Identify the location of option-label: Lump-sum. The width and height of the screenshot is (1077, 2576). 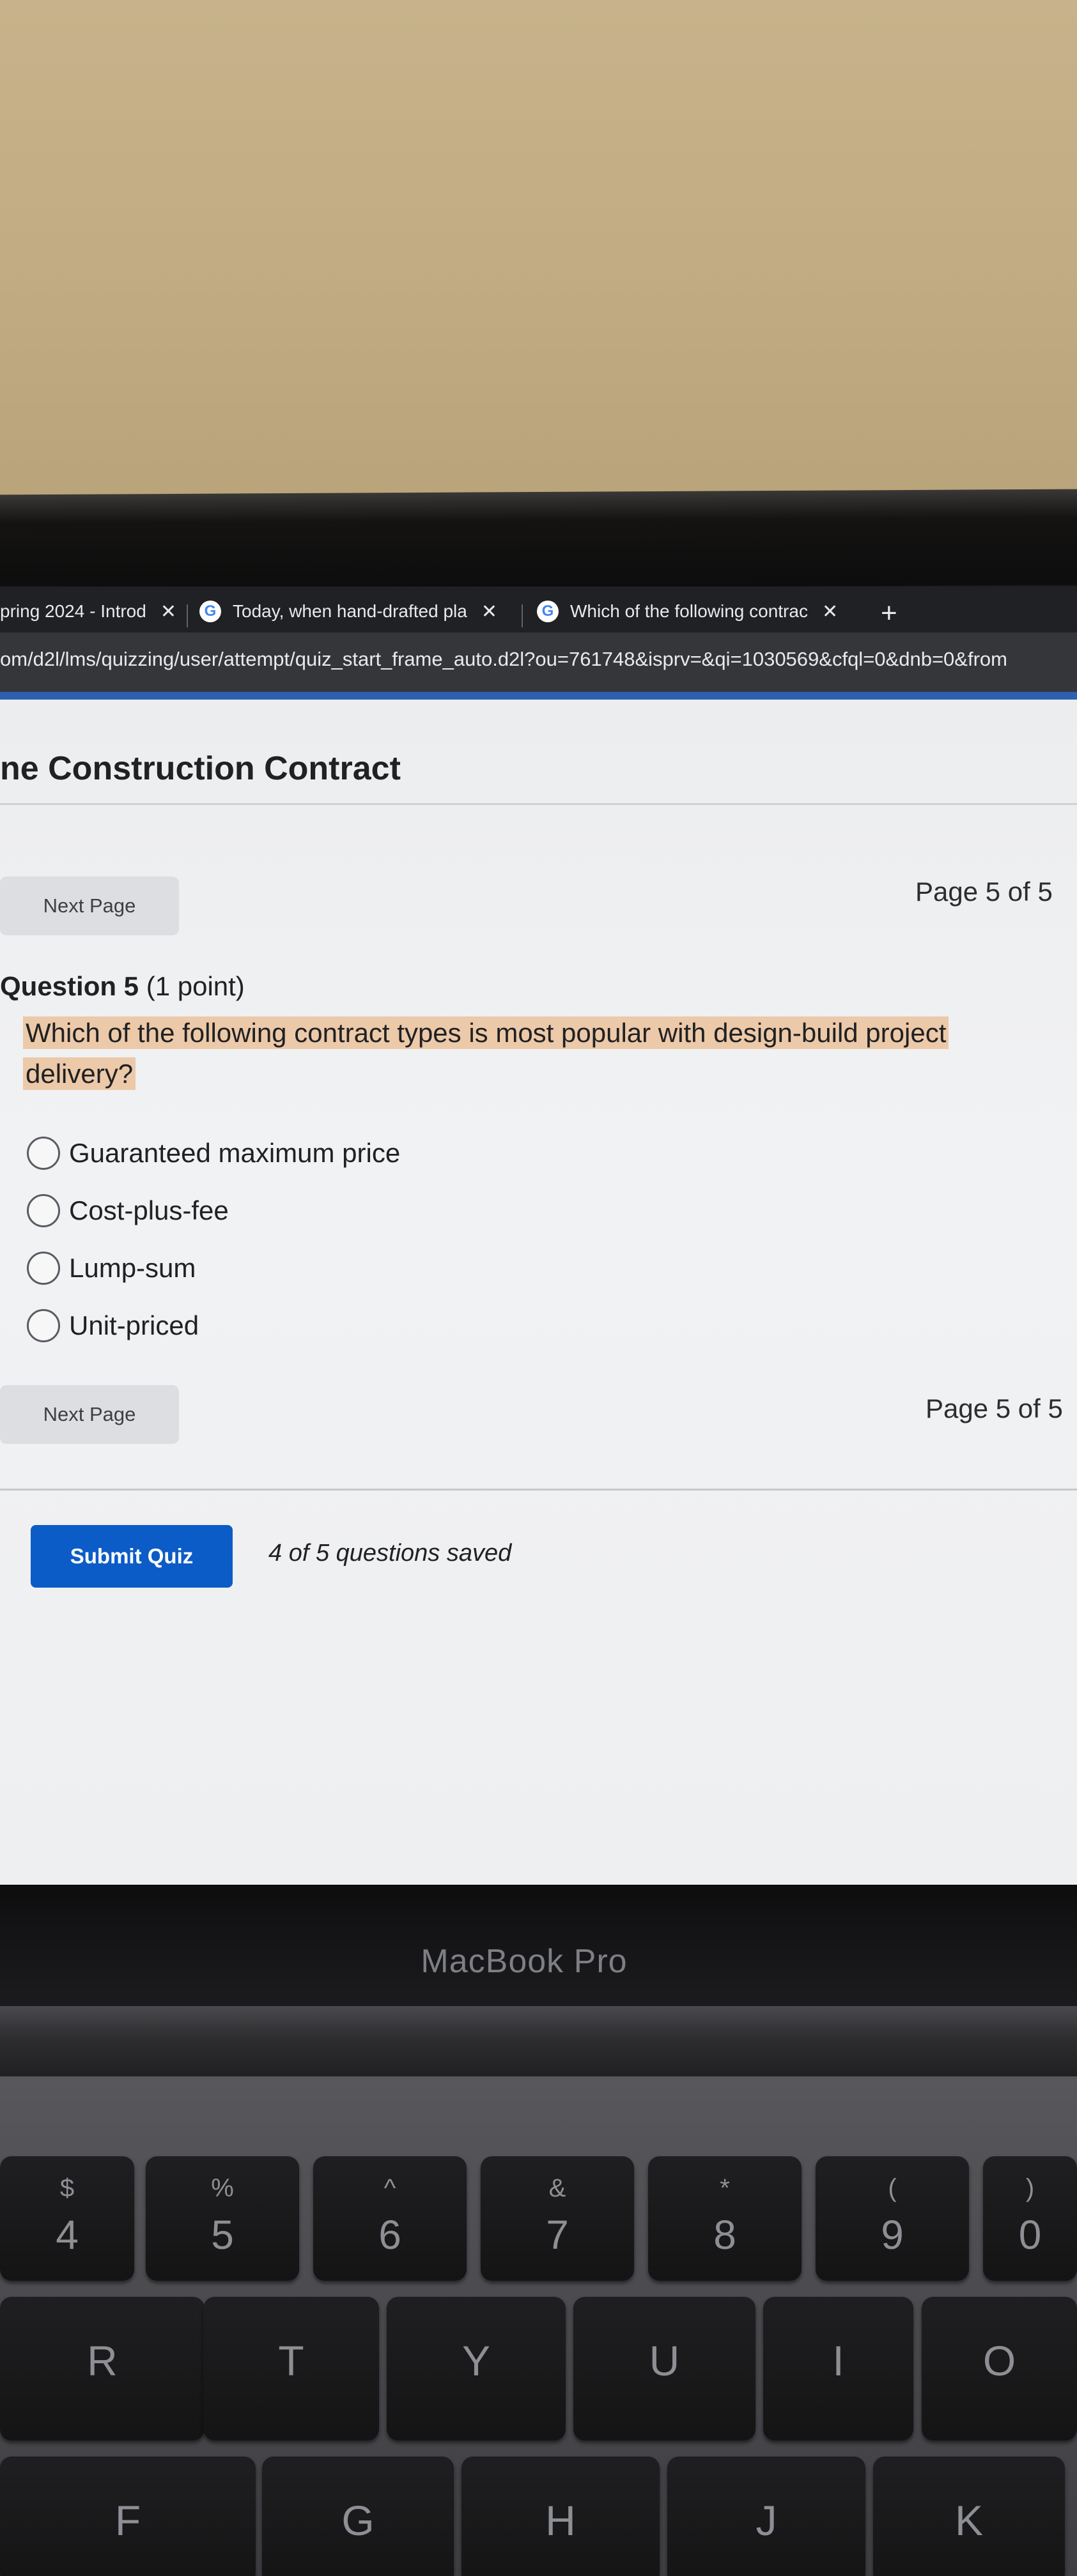
(132, 1268).